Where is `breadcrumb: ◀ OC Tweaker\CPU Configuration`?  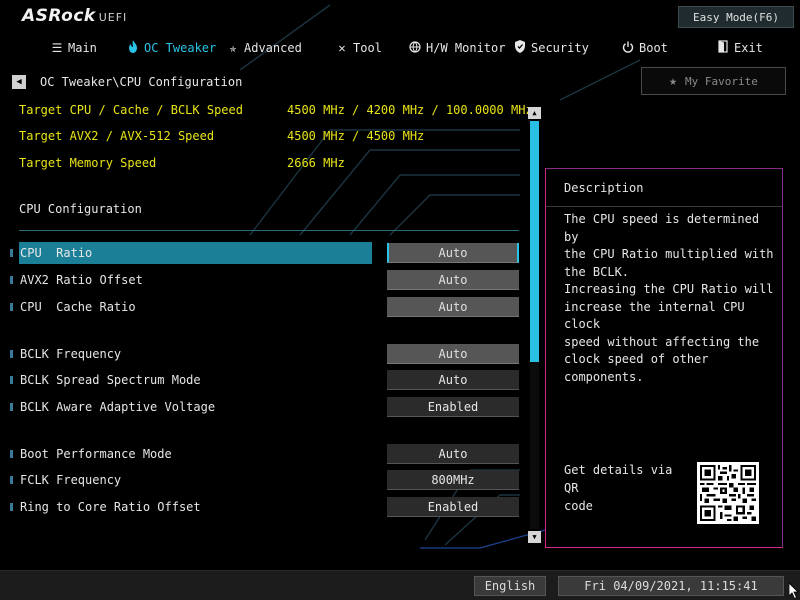 breadcrumb: ◀ OC Tweaker\CPU Configuration is located at coordinates (127, 82).